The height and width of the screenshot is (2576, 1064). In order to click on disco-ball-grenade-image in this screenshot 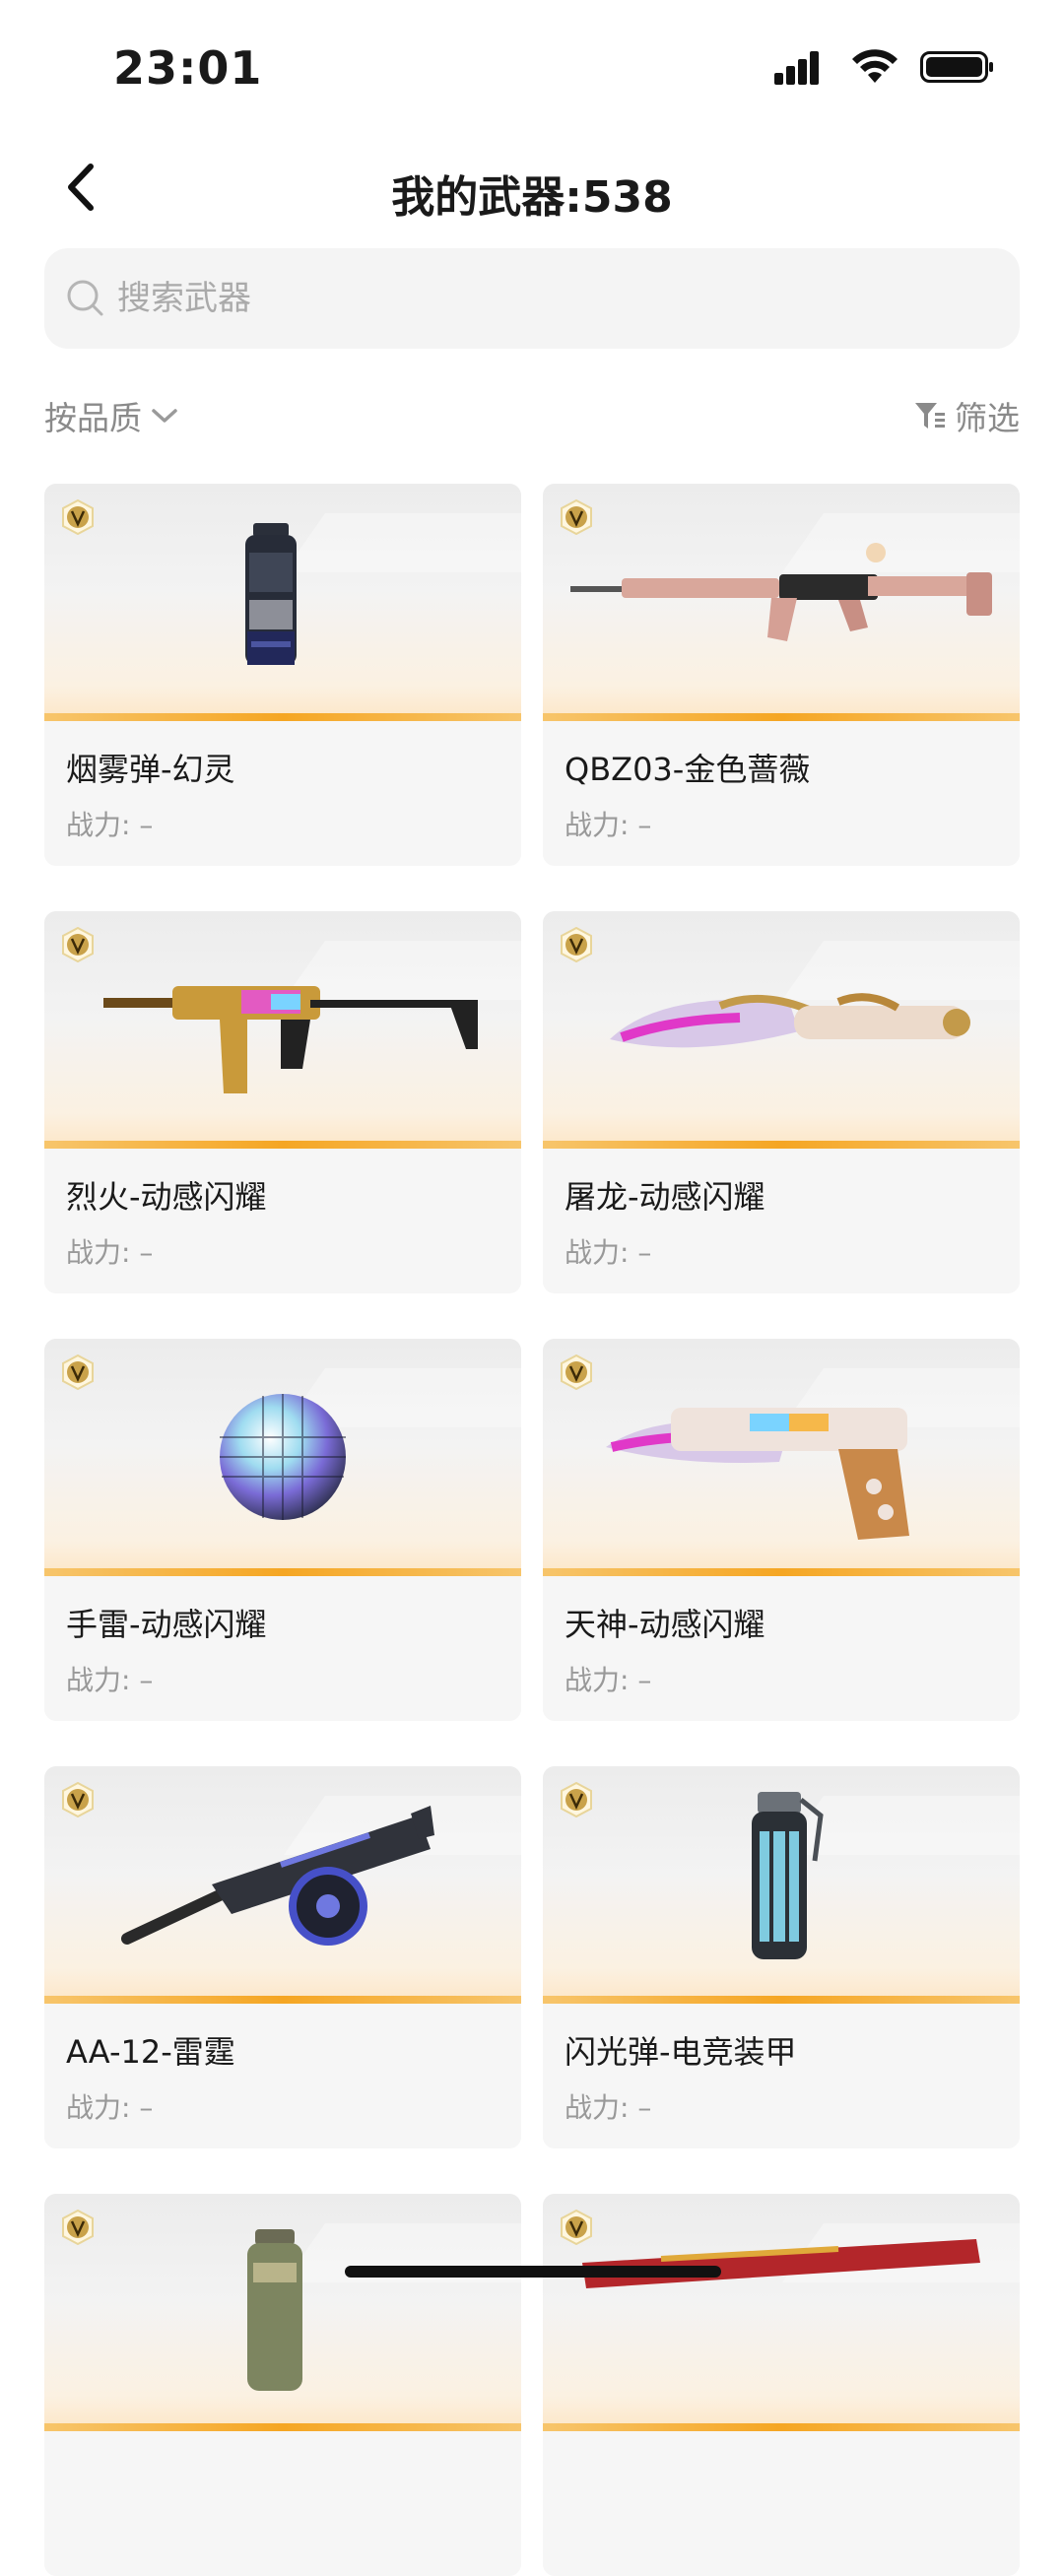, I will do `click(283, 1457)`.